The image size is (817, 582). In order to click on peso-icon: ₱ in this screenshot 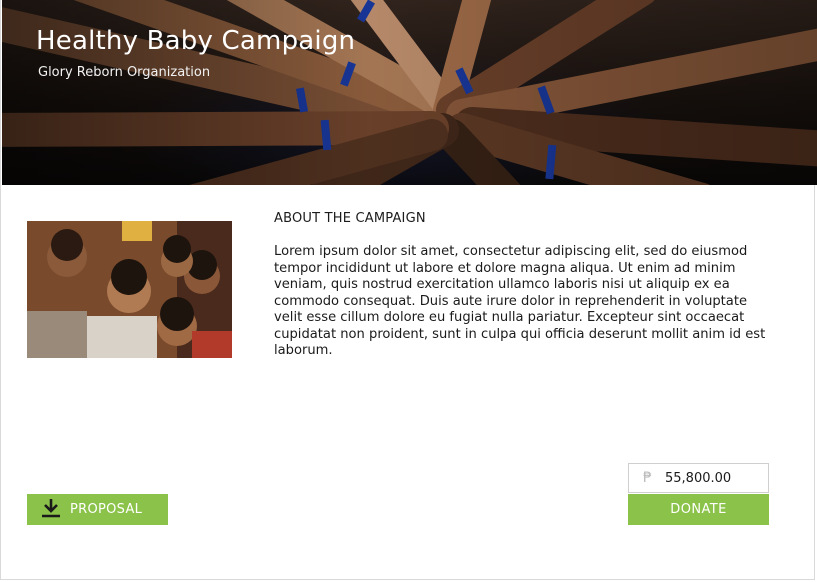, I will do `click(647, 478)`.